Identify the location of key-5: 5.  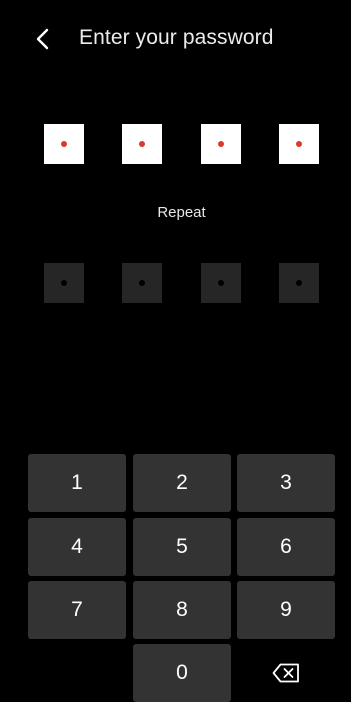
(182, 547).